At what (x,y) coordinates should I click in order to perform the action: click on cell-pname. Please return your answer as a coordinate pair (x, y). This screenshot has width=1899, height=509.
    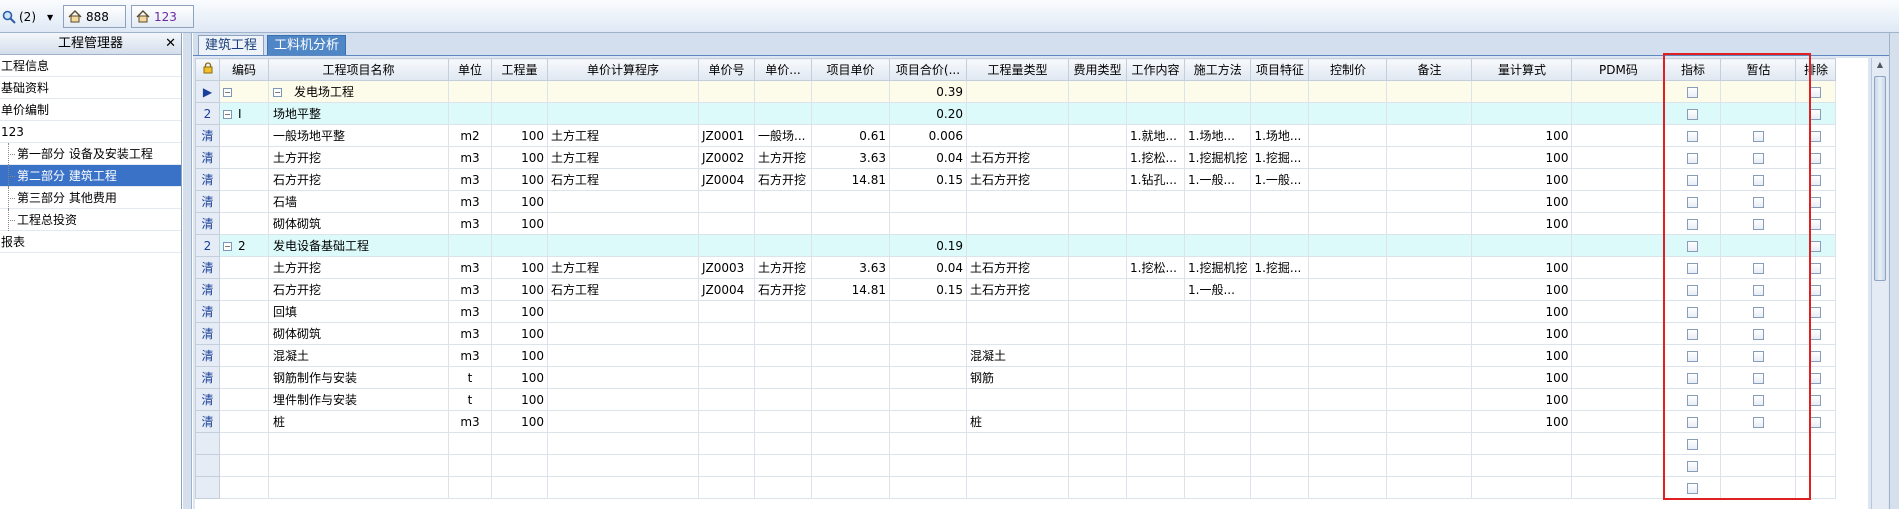
    Looking at the image, I should click on (783, 355).